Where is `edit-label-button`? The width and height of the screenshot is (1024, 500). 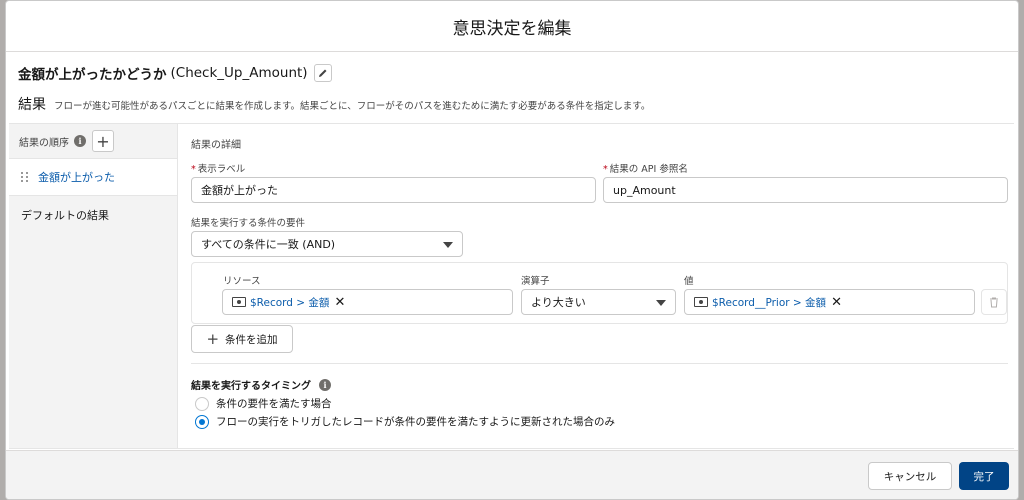
edit-label-button is located at coordinates (322, 73).